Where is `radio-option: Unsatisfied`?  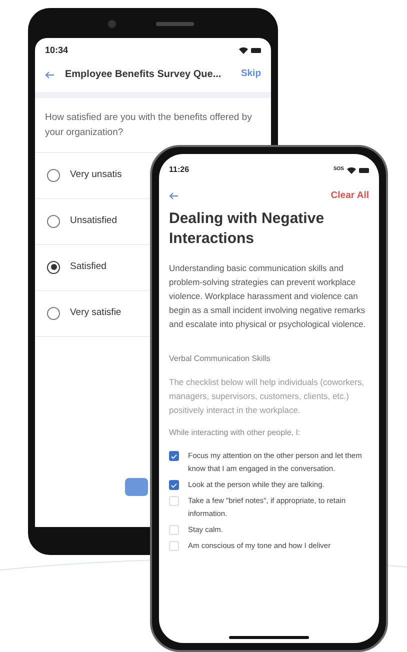
radio-option: Unsatisfied is located at coordinates (90, 221).